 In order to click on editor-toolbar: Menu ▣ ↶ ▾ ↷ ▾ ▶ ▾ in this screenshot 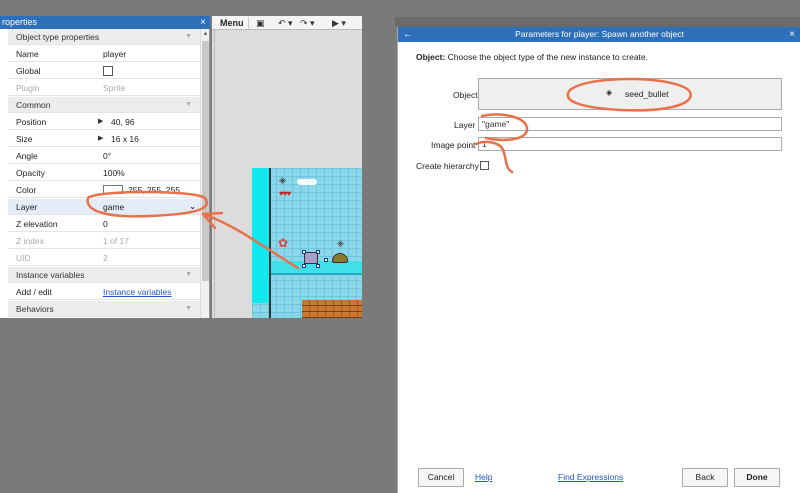, I will do `click(287, 23)`.